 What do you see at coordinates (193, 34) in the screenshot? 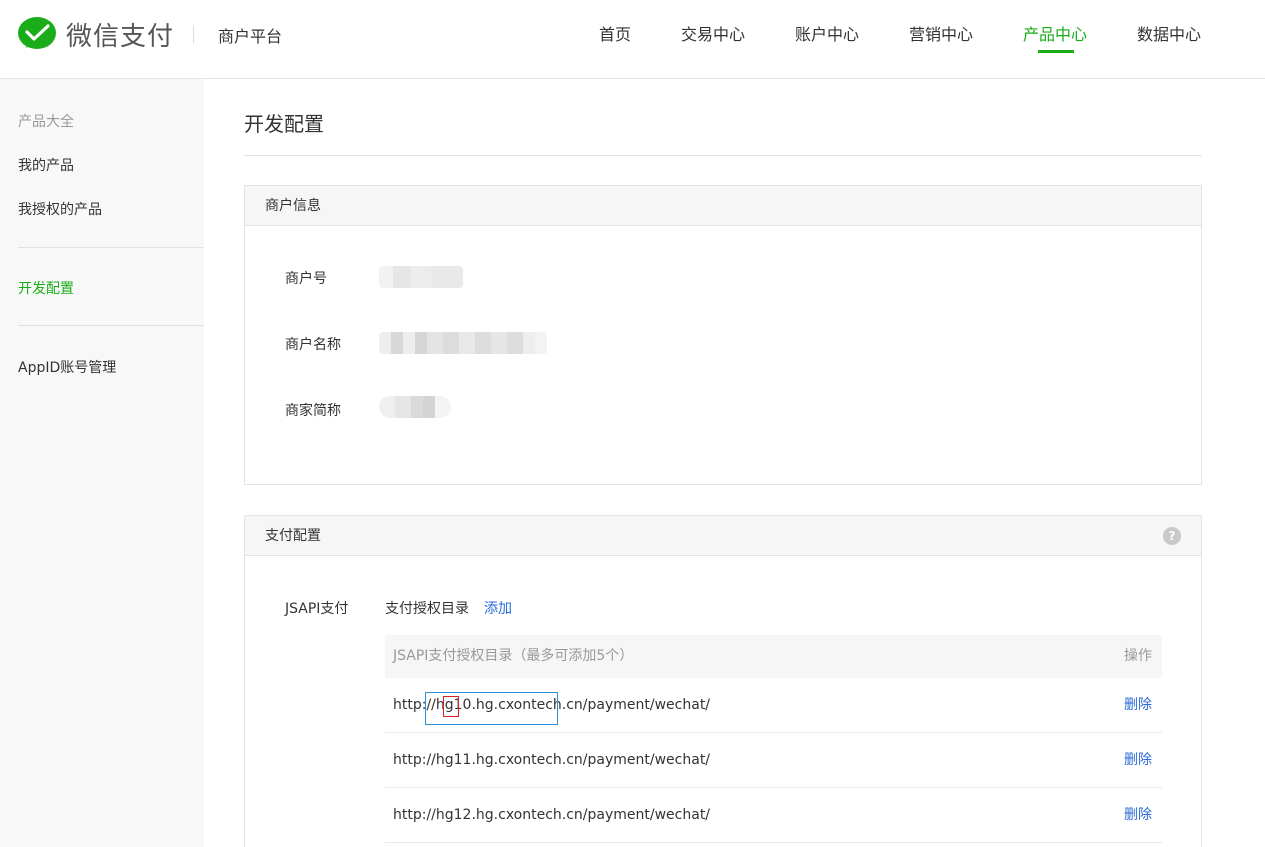
I see `header-divider` at bounding box center [193, 34].